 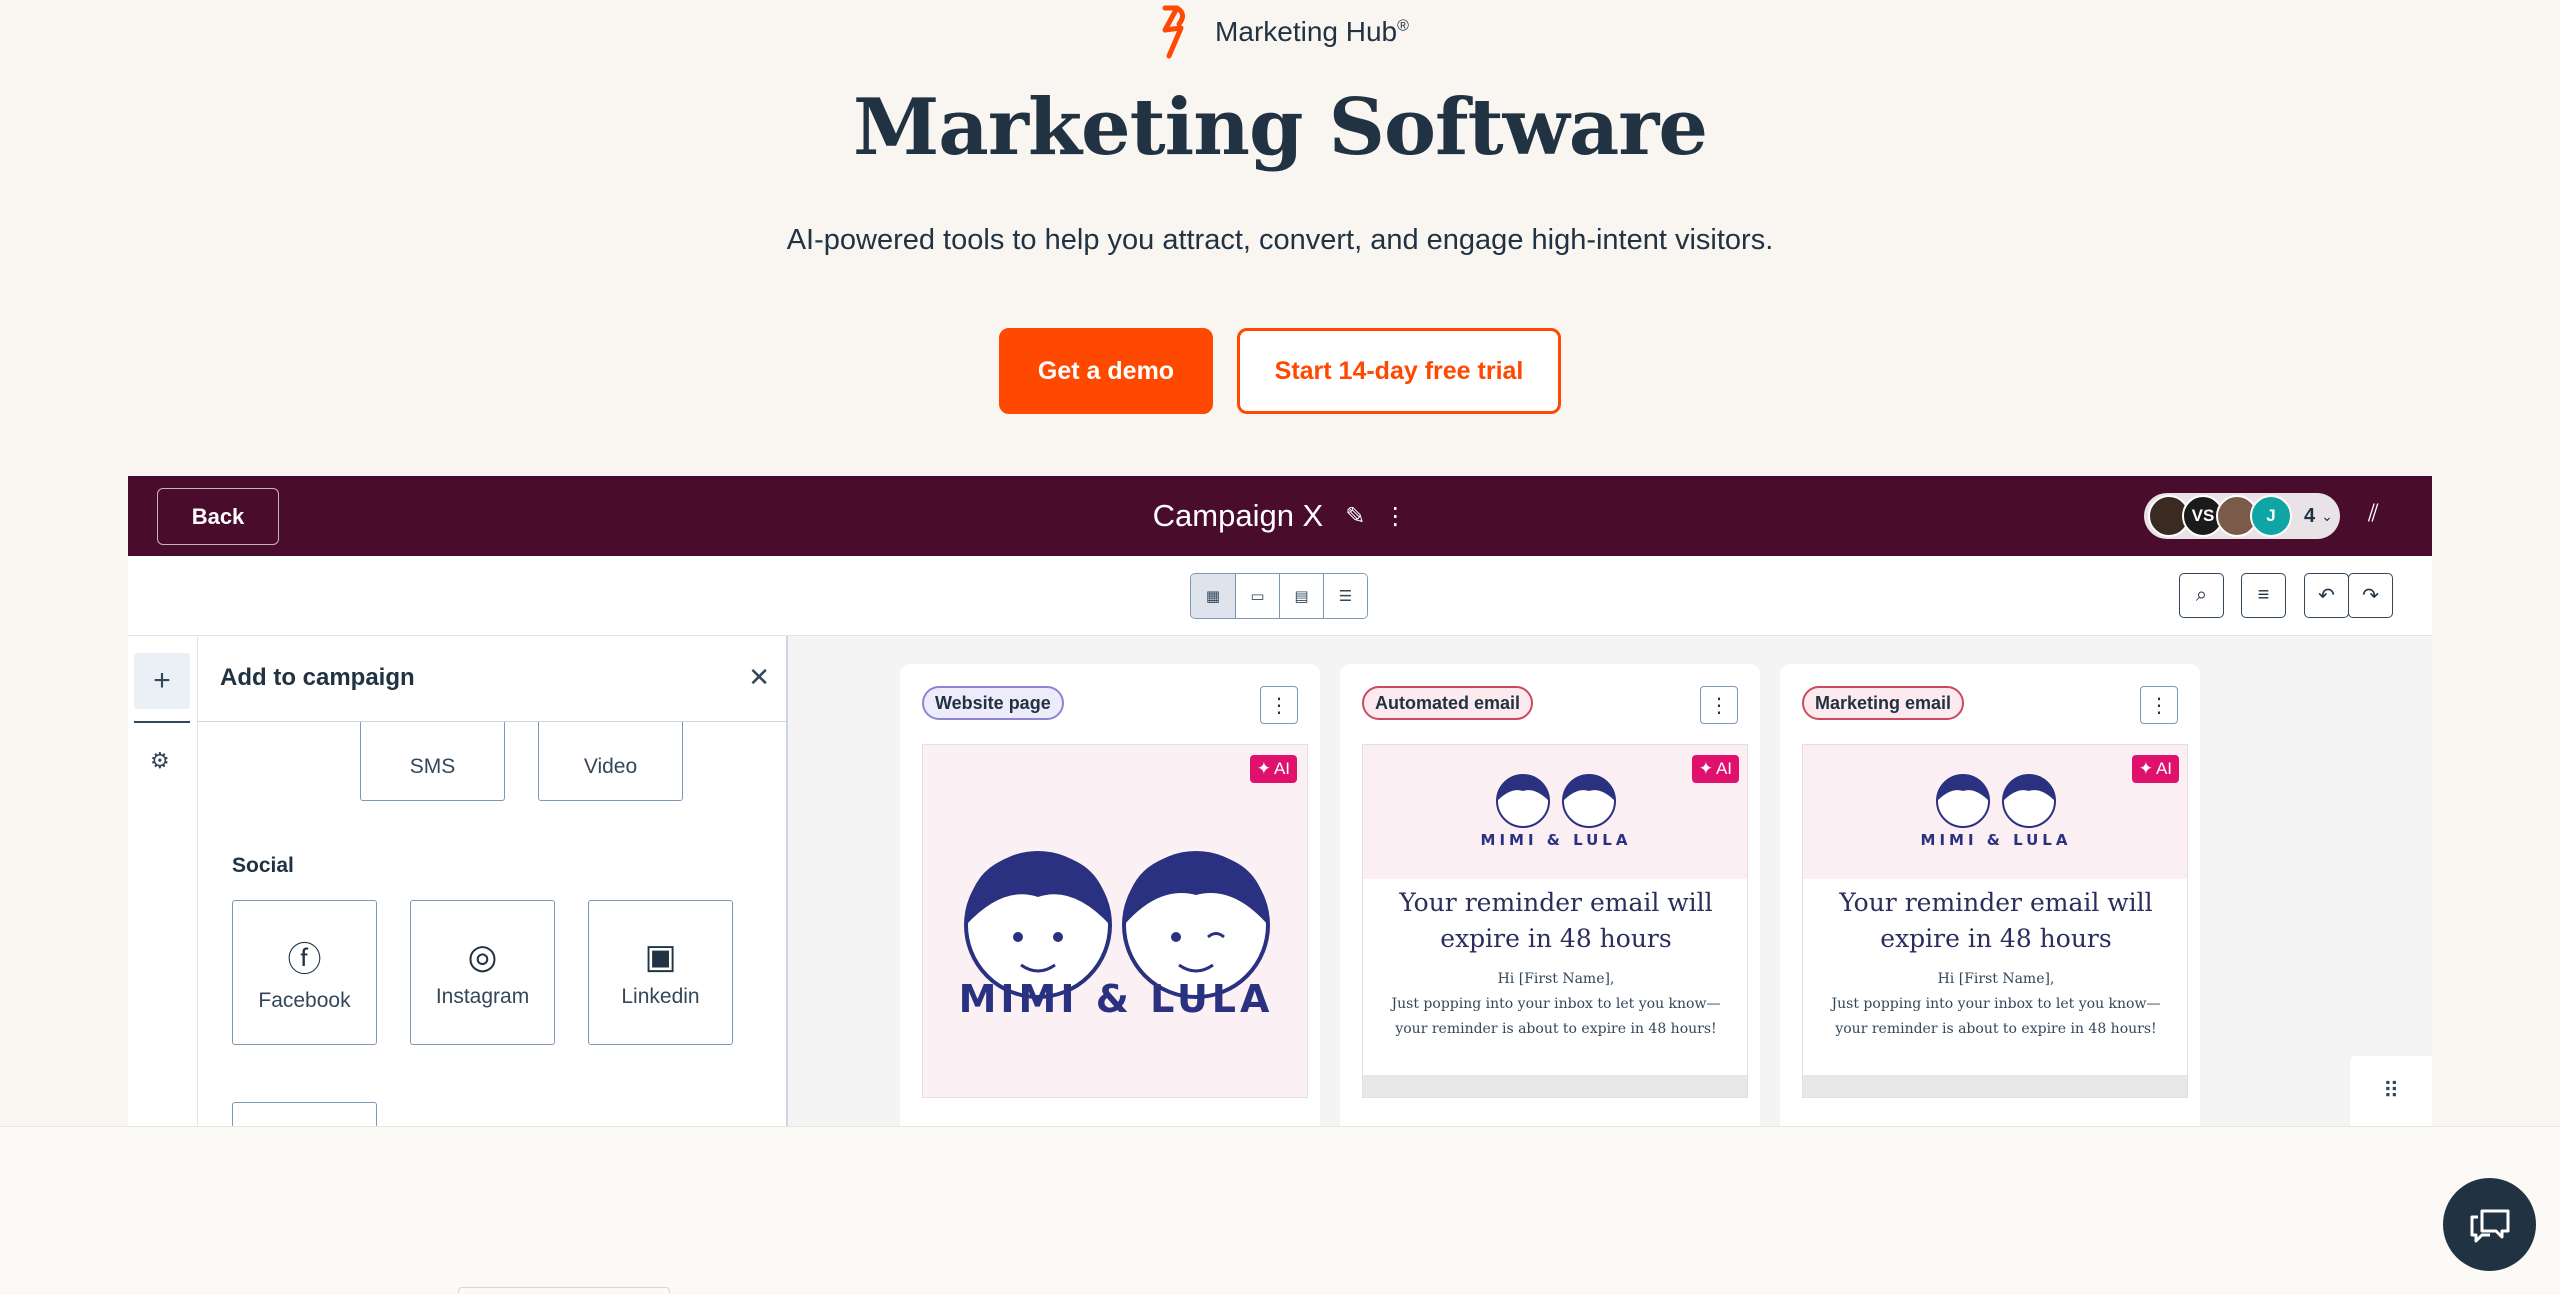 I want to click on rail-divider, so click(x=162, y=722).